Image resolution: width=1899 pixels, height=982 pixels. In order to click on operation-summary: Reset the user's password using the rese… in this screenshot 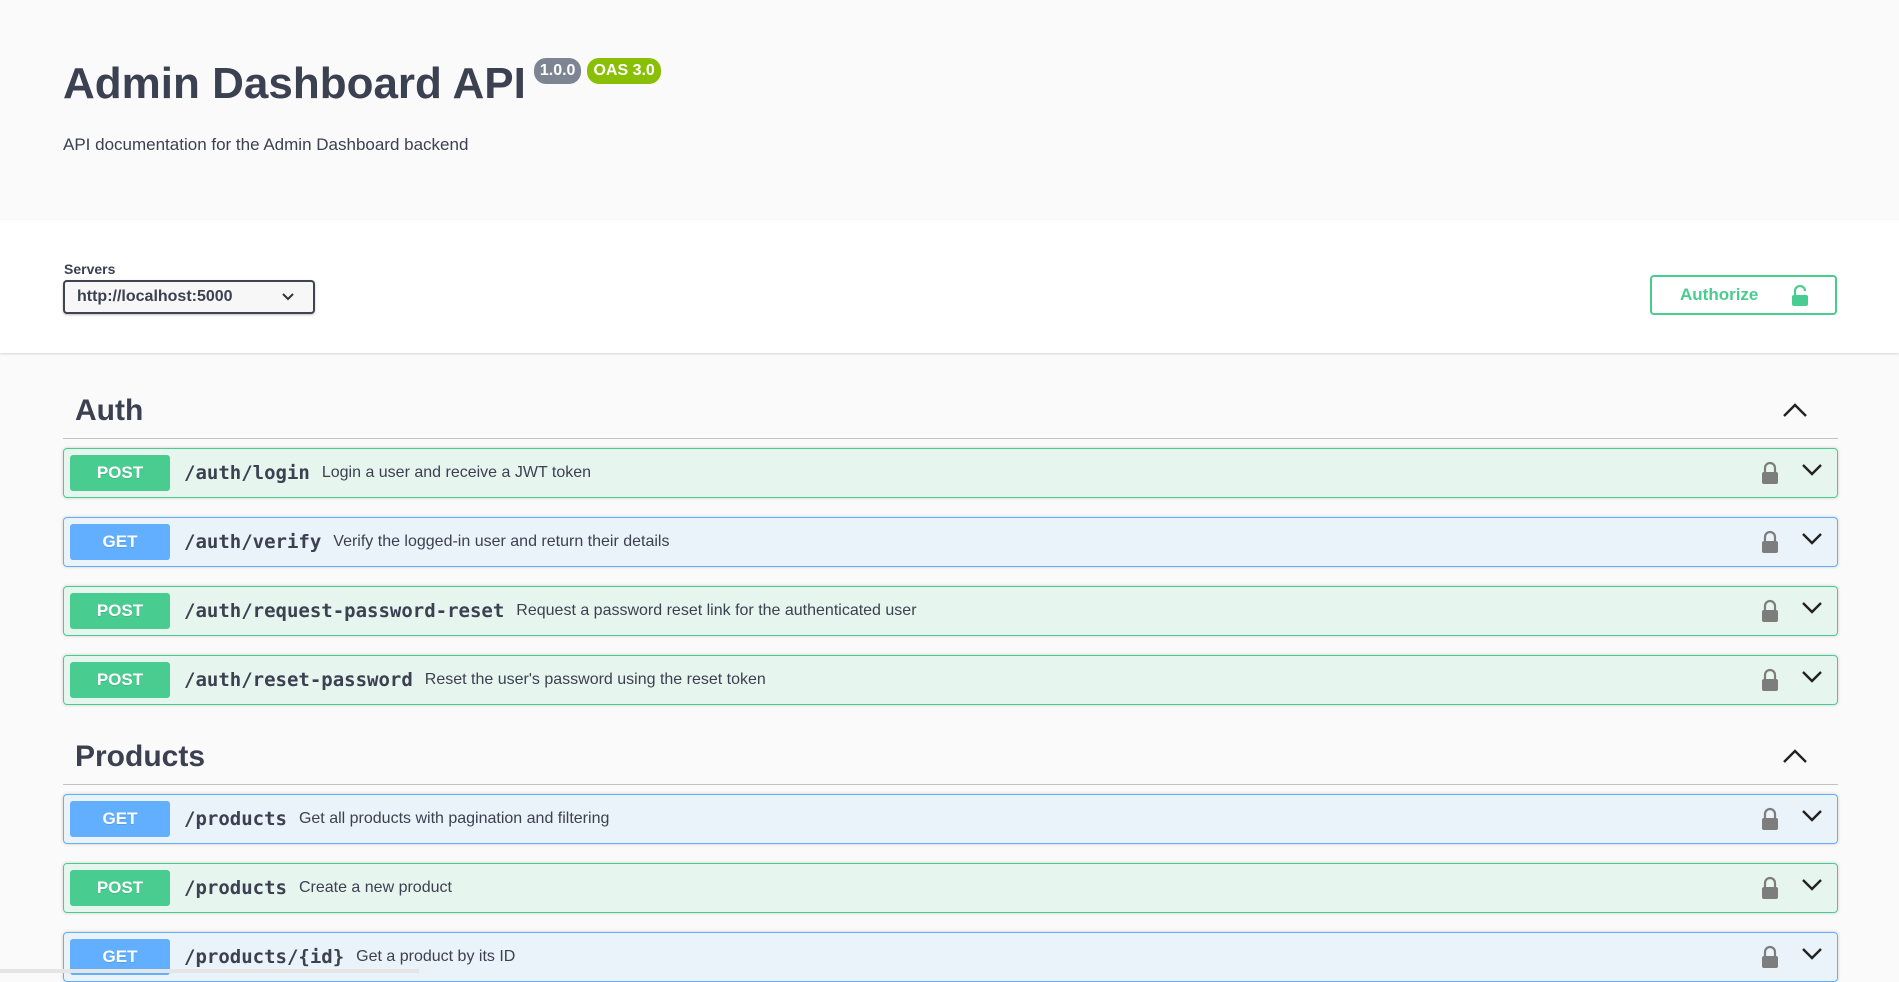, I will do `click(595, 679)`.